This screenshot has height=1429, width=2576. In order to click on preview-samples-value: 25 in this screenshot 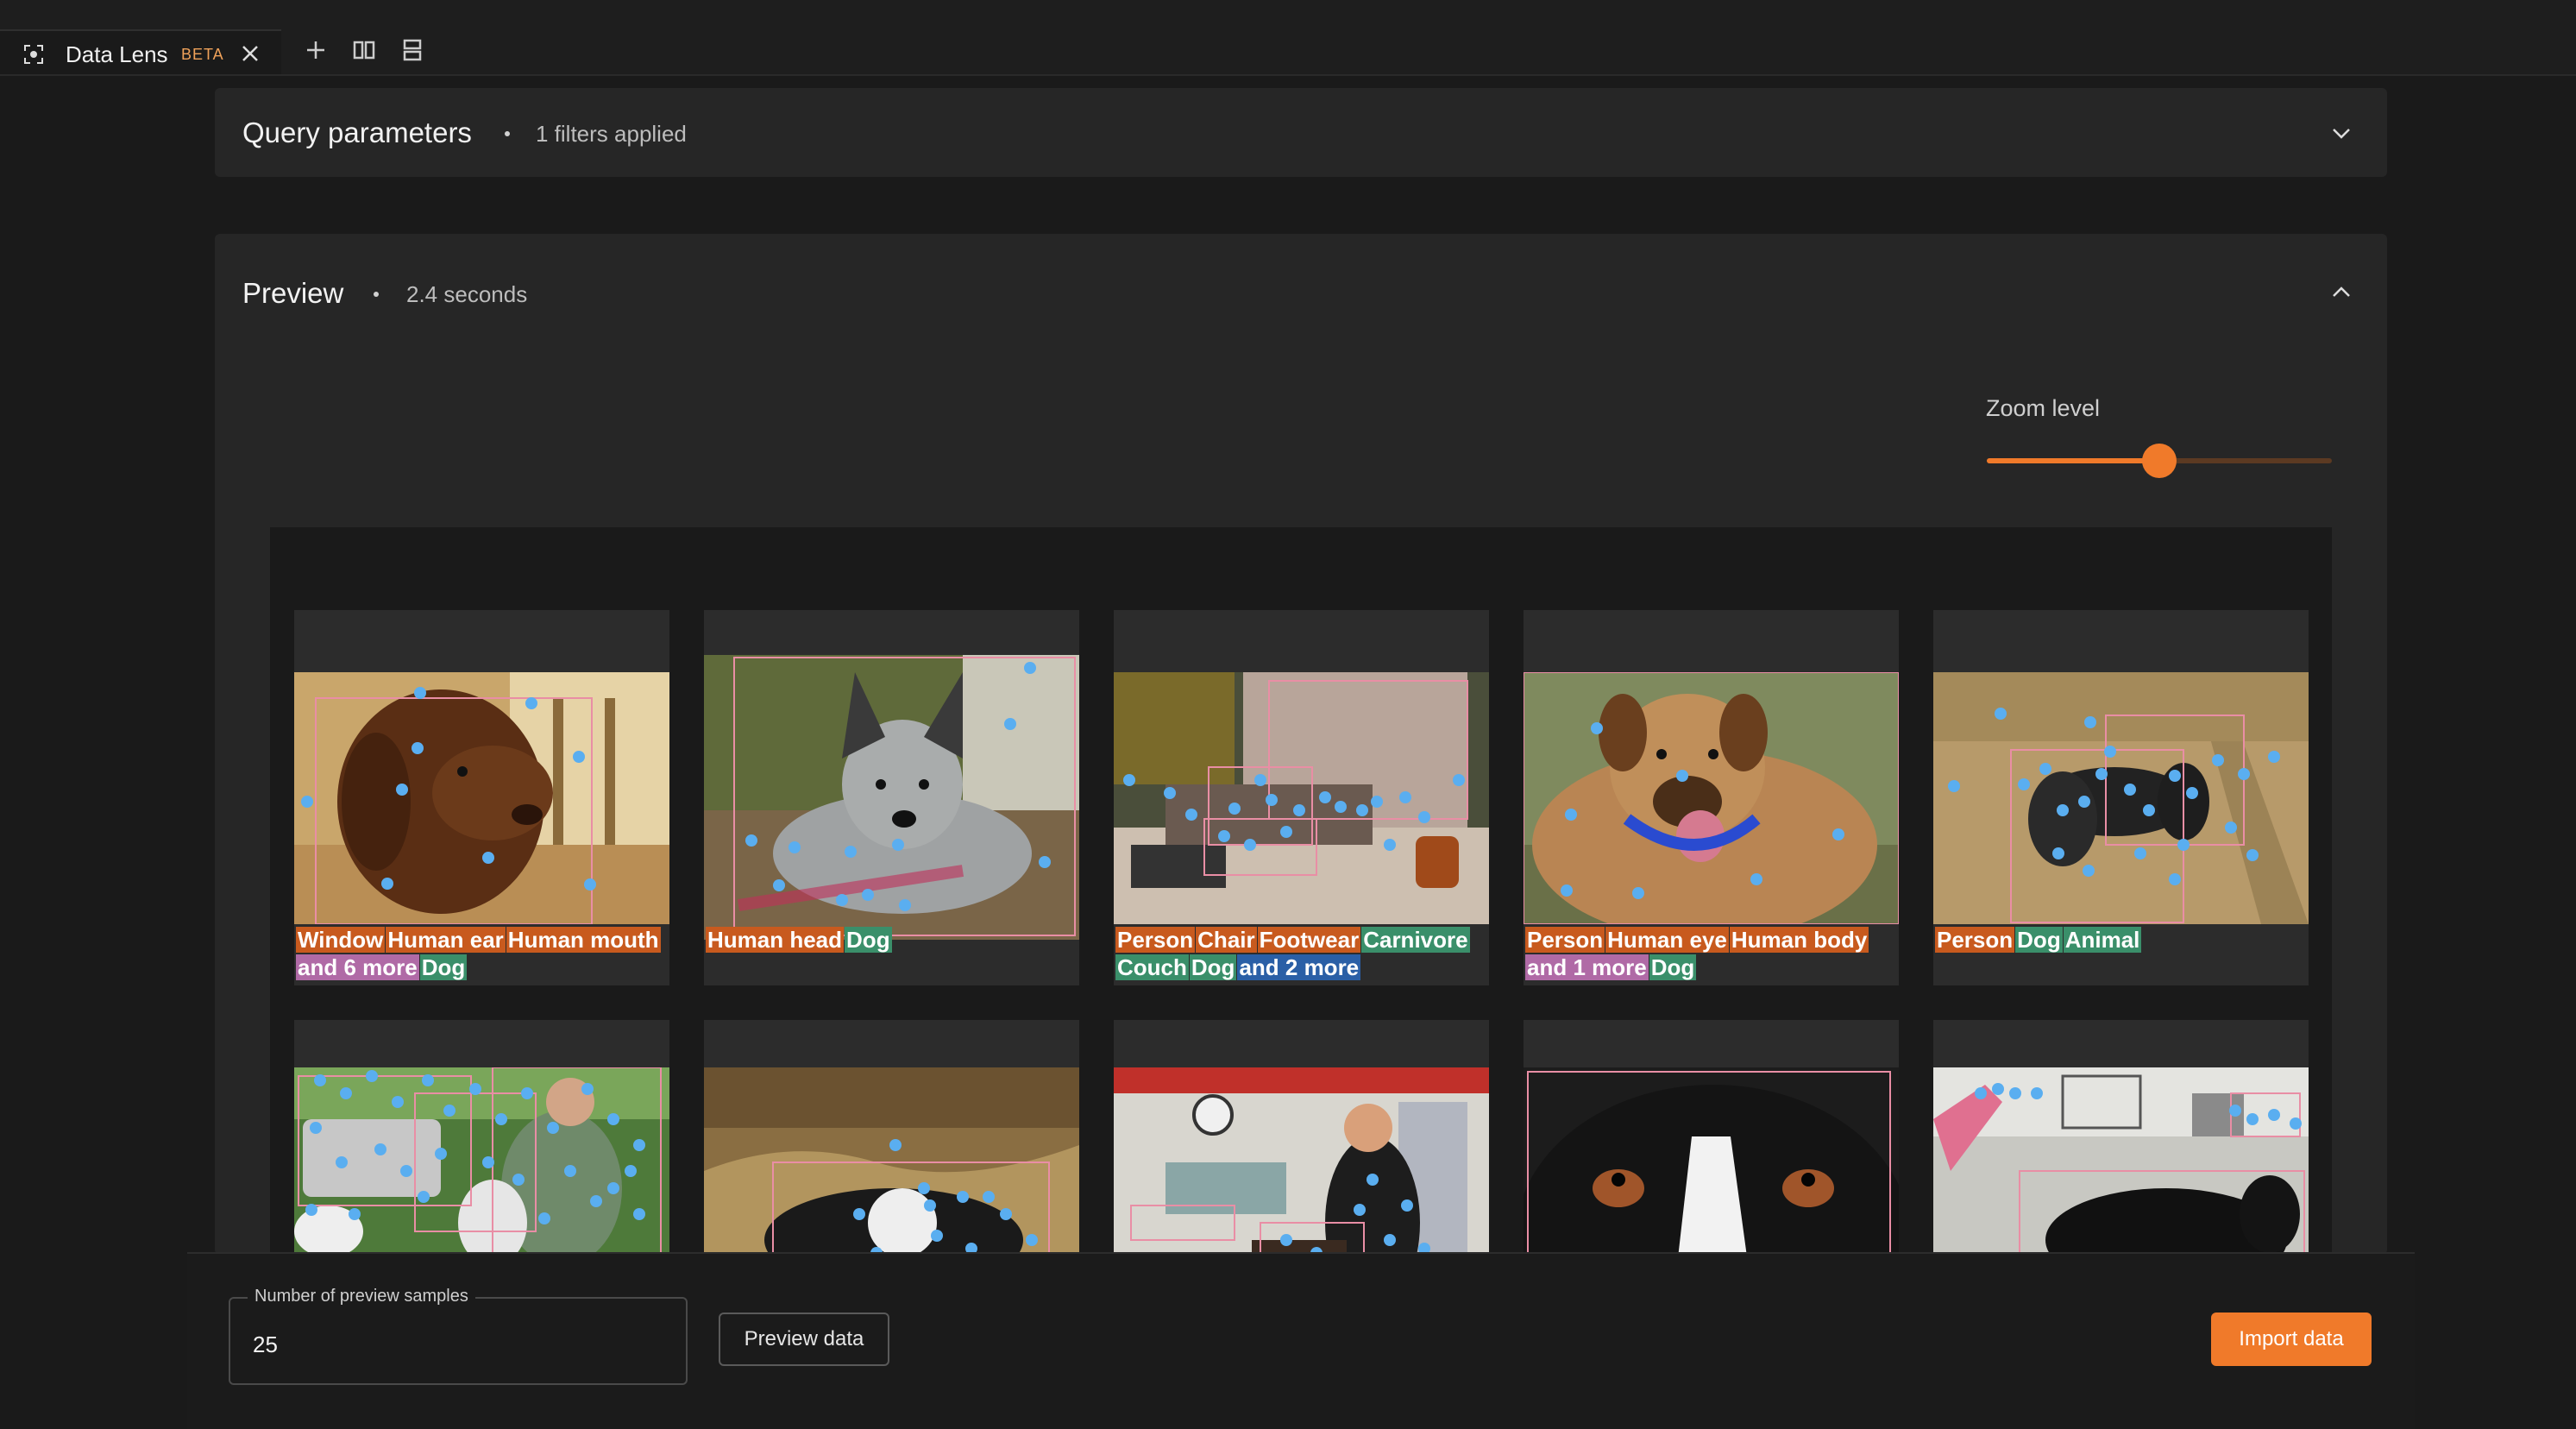, I will do `click(265, 1344)`.